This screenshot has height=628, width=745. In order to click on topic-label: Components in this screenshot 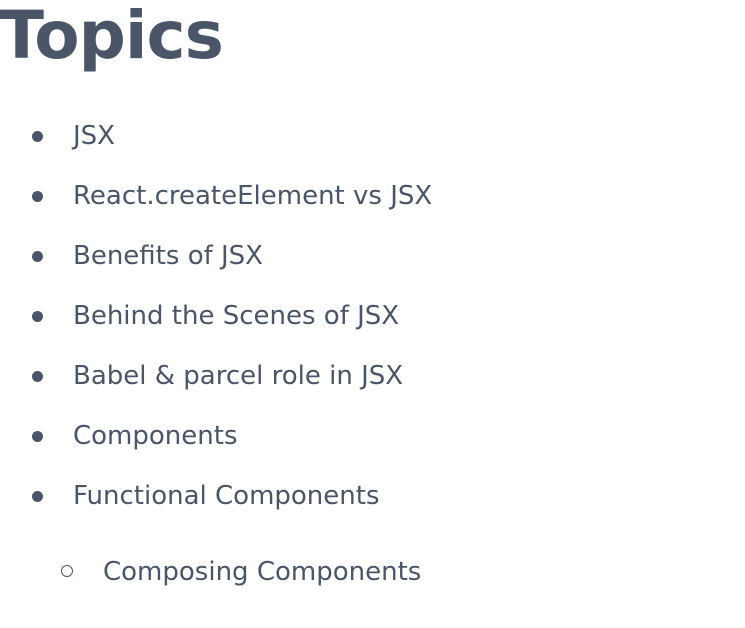, I will do `click(155, 436)`.